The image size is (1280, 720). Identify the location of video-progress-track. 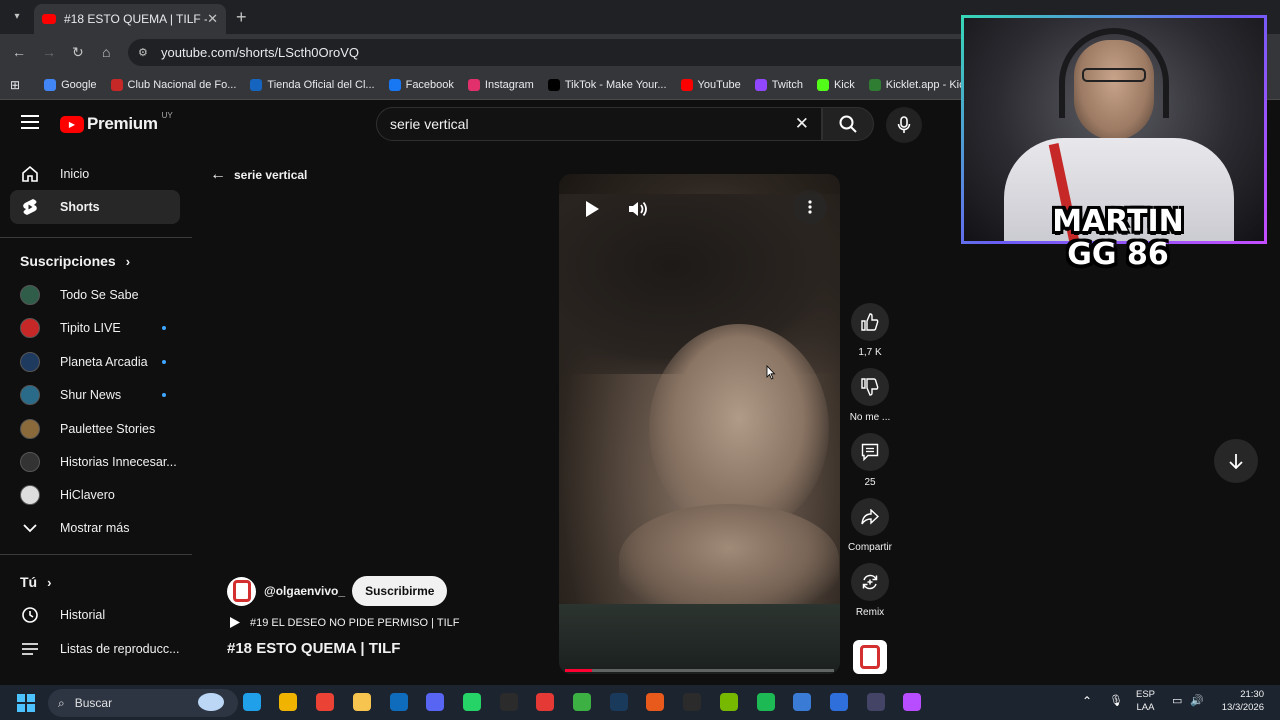
(699, 670).